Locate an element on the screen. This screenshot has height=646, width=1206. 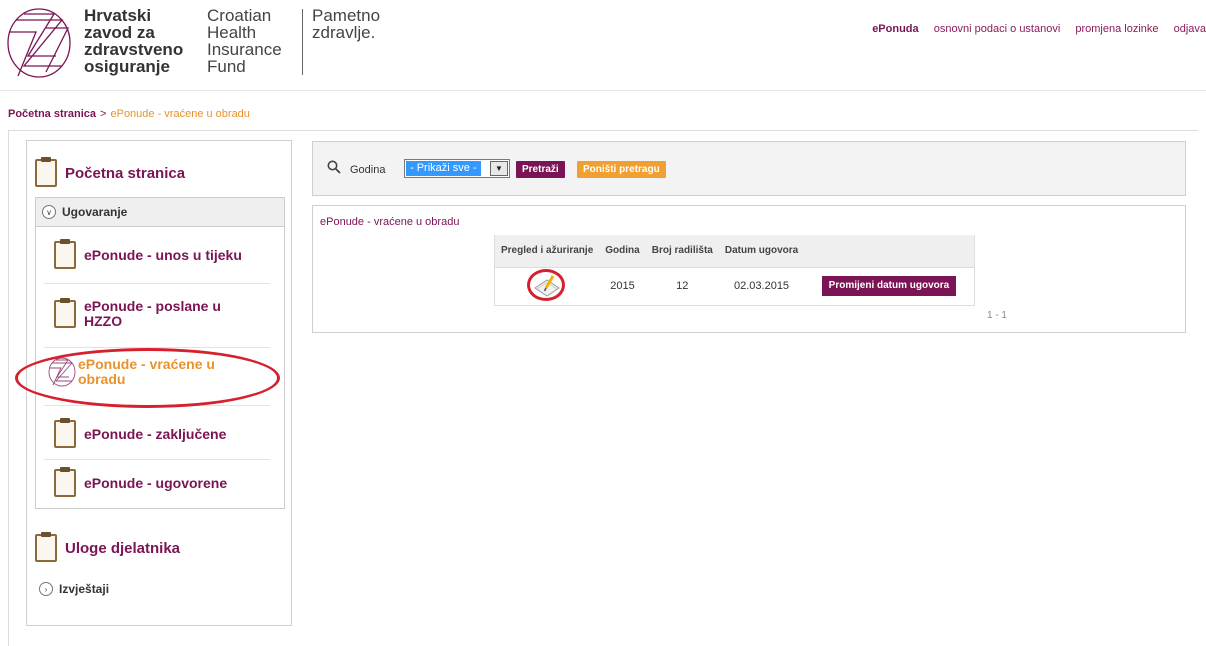
sidebar-item-label: Uloge djelatnika is located at coordinates (123, 548).